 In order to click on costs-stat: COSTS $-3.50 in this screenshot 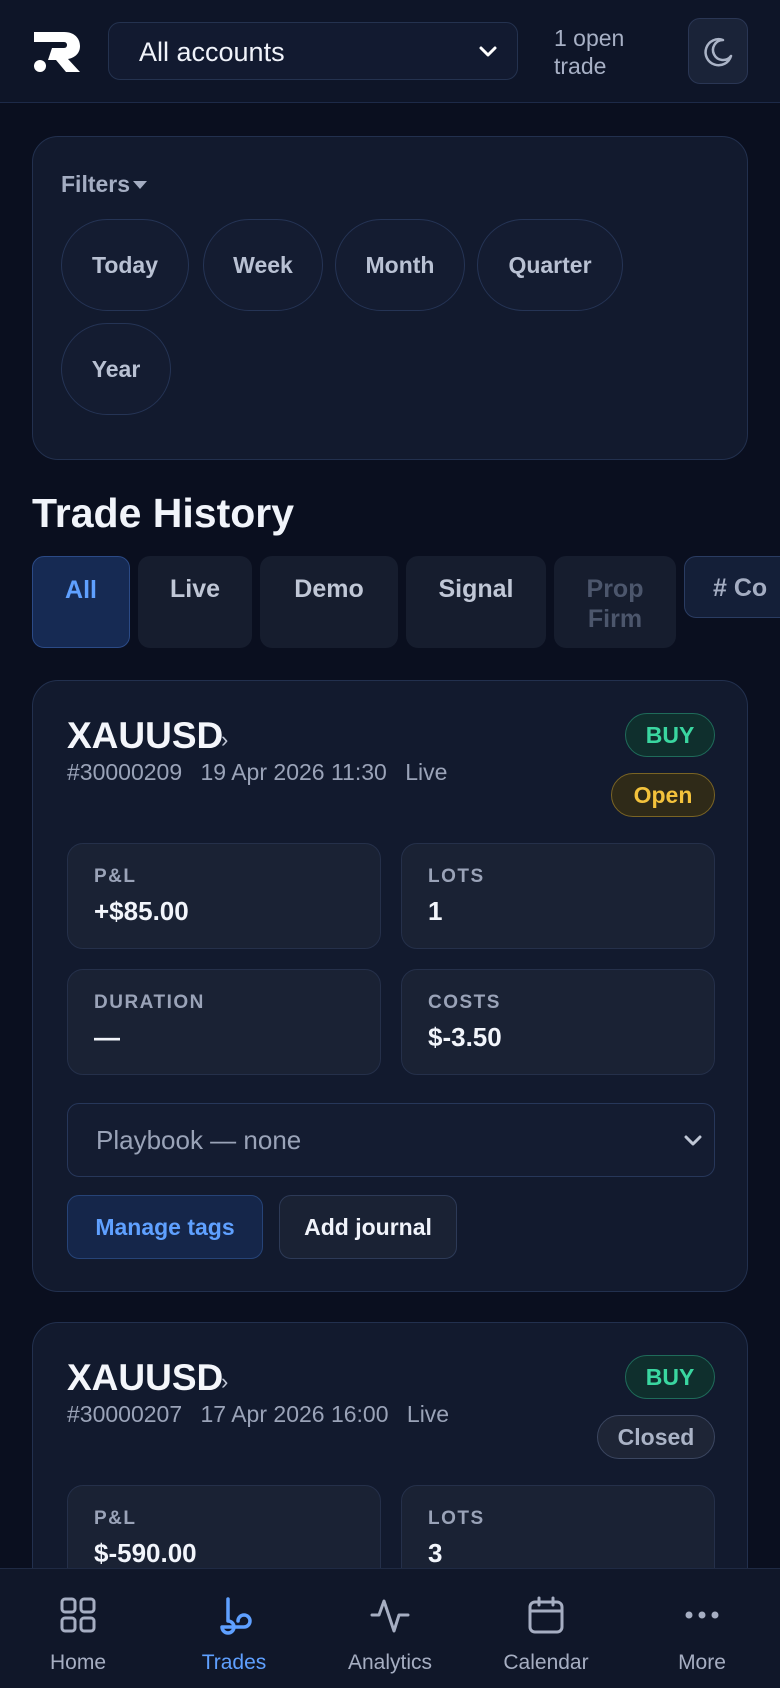, I will do `click(558, 1022)`.